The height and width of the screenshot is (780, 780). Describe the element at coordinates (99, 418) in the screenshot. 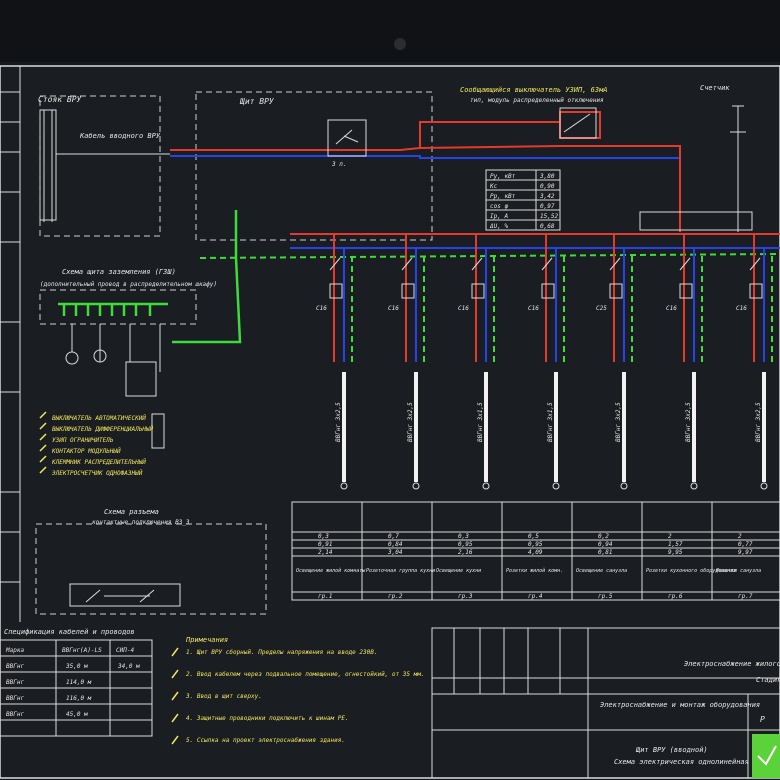

I see `legend-item: ВЫКЛЮЧАТЕЛЬ АВТОМАТИЧЕСКИЙ` at that location.